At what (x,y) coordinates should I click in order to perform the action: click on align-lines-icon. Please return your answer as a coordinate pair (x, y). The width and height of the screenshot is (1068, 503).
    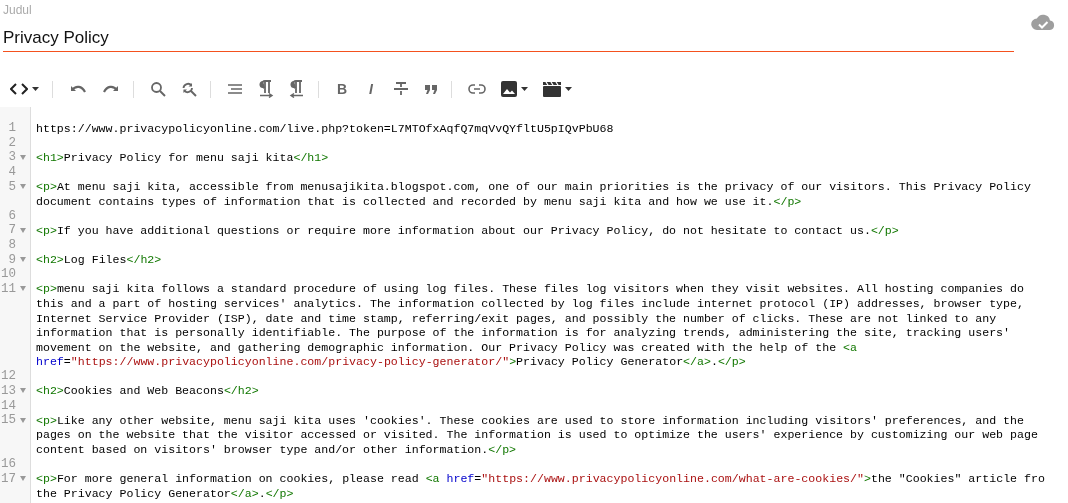
    Looking at the image, I should click on (235, 89).